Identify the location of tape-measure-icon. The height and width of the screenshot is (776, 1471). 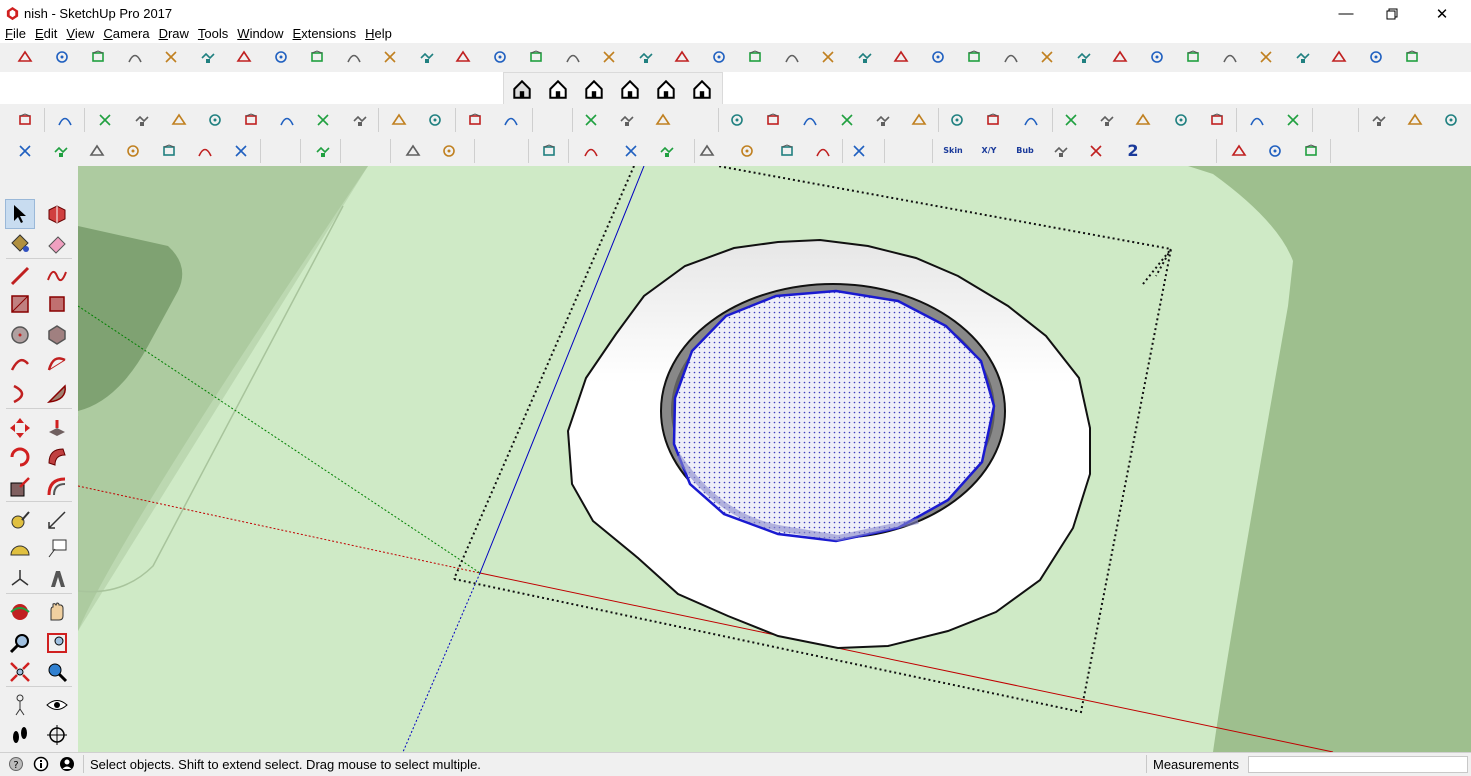
(20, 520).